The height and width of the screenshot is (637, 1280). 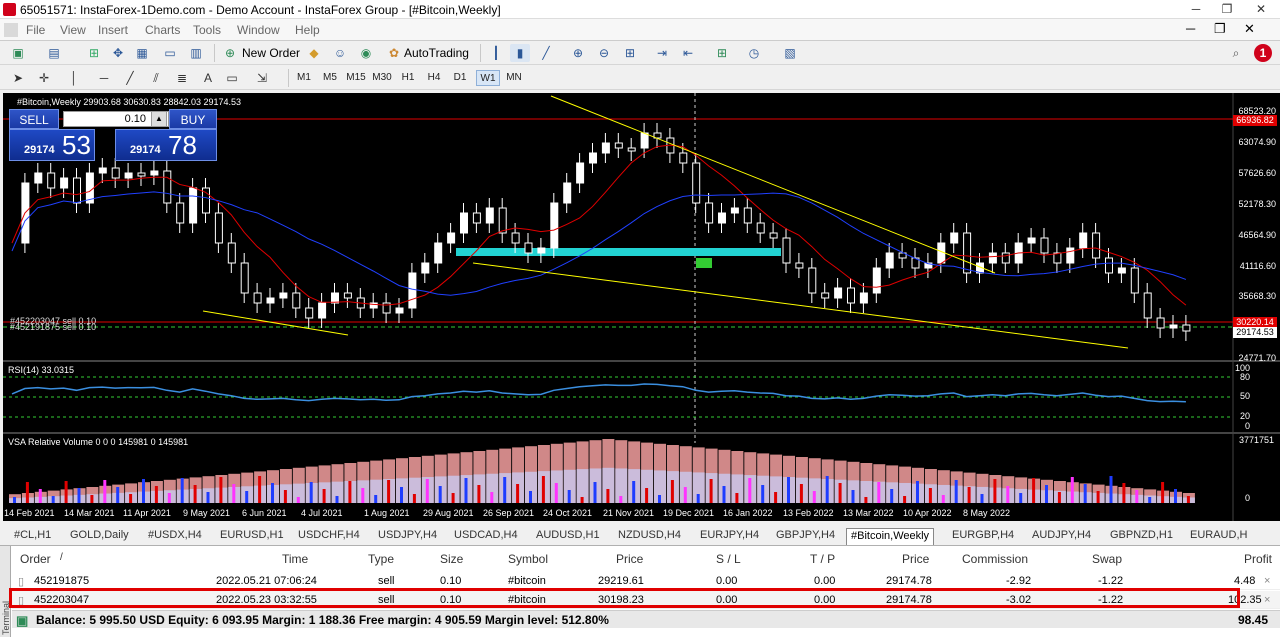 I want to click on horizontal-line-icon: ─, so click(x=104, y=78).